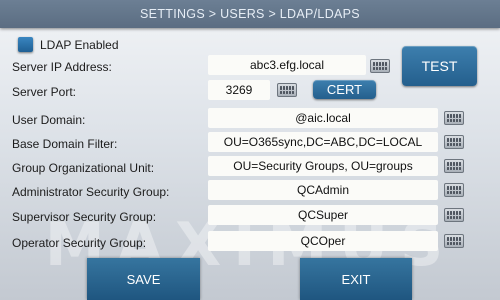  I want to click on operator-group-field: QCOper, so click(323, 241).